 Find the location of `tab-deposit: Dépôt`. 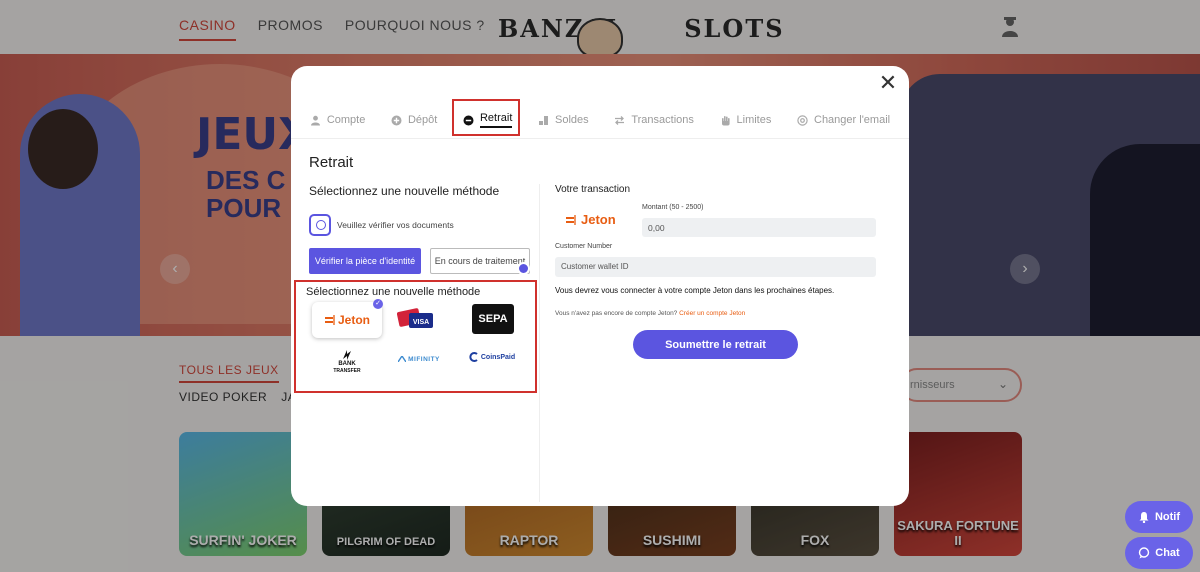

tab-deposit: Dépôt is located at coordinates (414, 120).